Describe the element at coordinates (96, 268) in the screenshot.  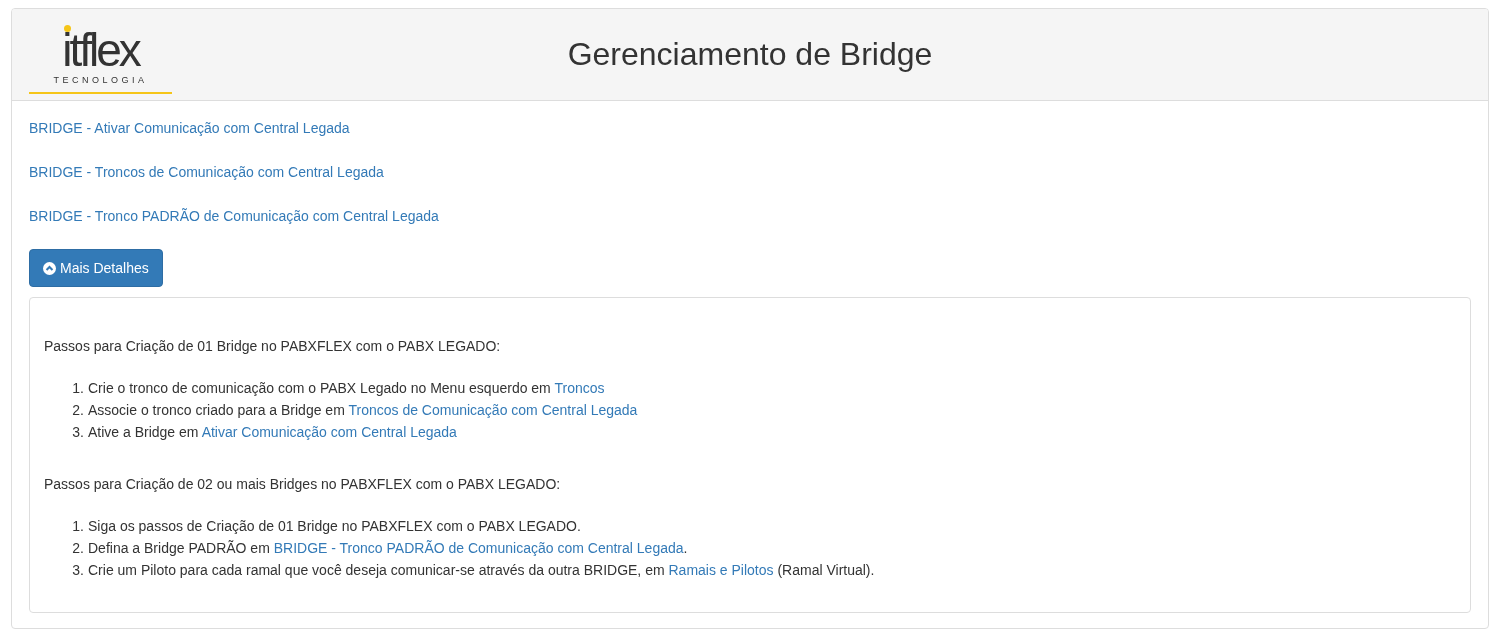
I see `details-button: Mais Detalhes` at that location.